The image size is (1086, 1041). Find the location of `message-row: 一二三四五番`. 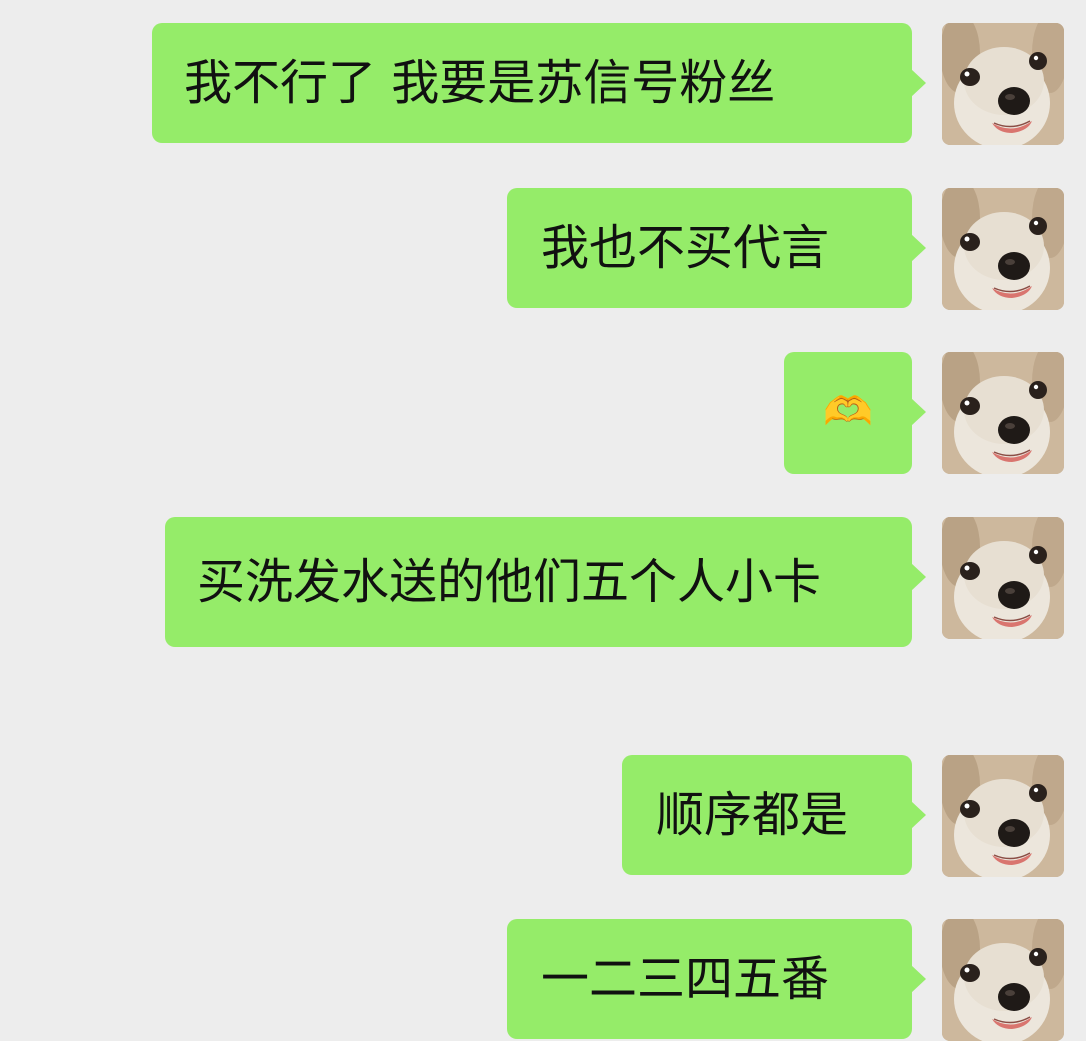

message-row: 一二三四五番 is located at coordinates (785, 980).